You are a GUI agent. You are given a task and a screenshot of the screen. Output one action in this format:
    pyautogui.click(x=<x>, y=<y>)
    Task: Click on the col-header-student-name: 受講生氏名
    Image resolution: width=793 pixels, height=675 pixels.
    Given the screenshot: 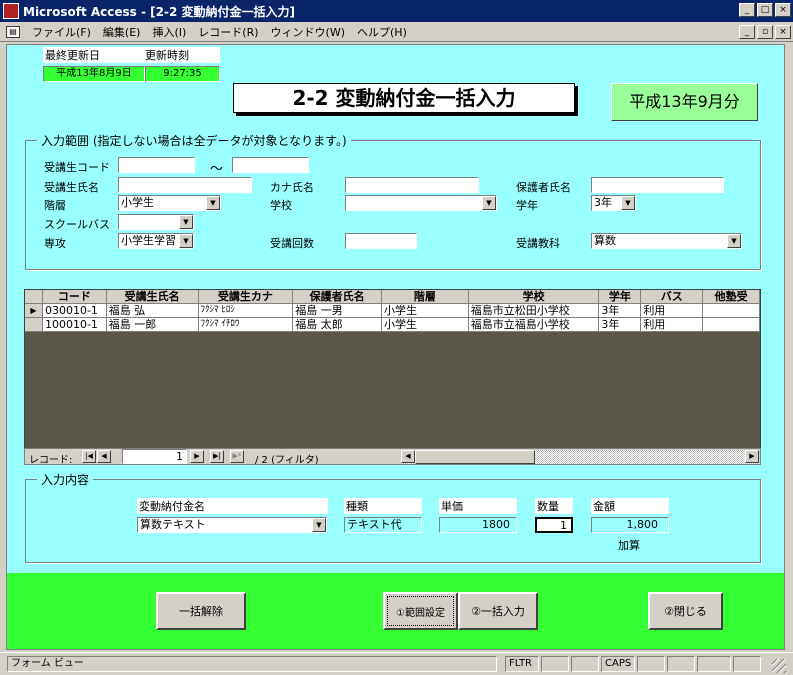 What is the action you would take?
    pyautogui.click(x=152, y=297)
    